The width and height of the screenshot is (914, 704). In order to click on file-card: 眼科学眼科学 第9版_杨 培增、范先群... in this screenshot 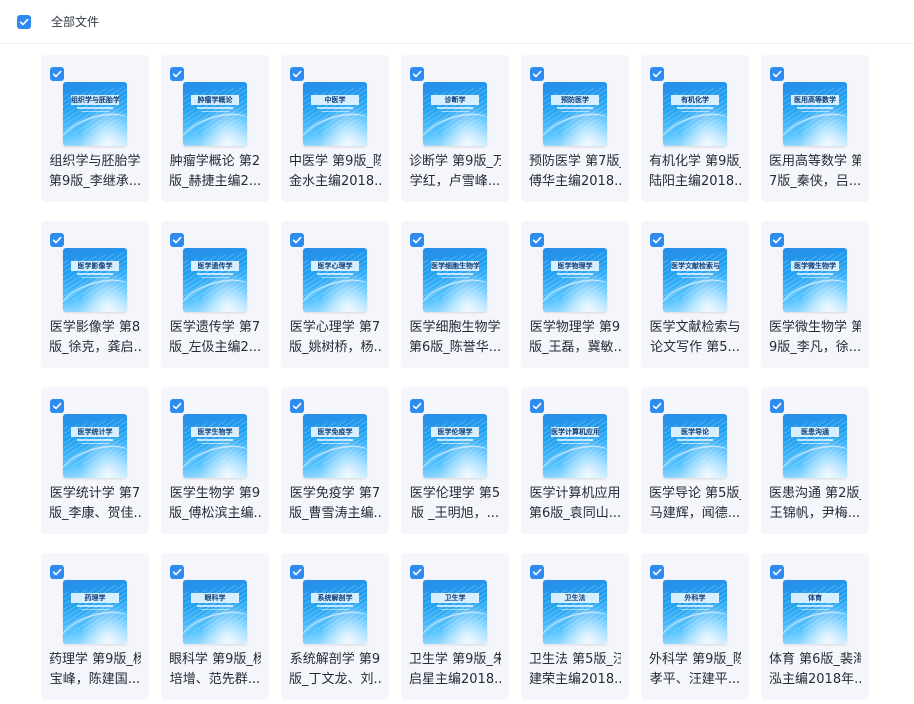, I will do `click(215, 626)`.